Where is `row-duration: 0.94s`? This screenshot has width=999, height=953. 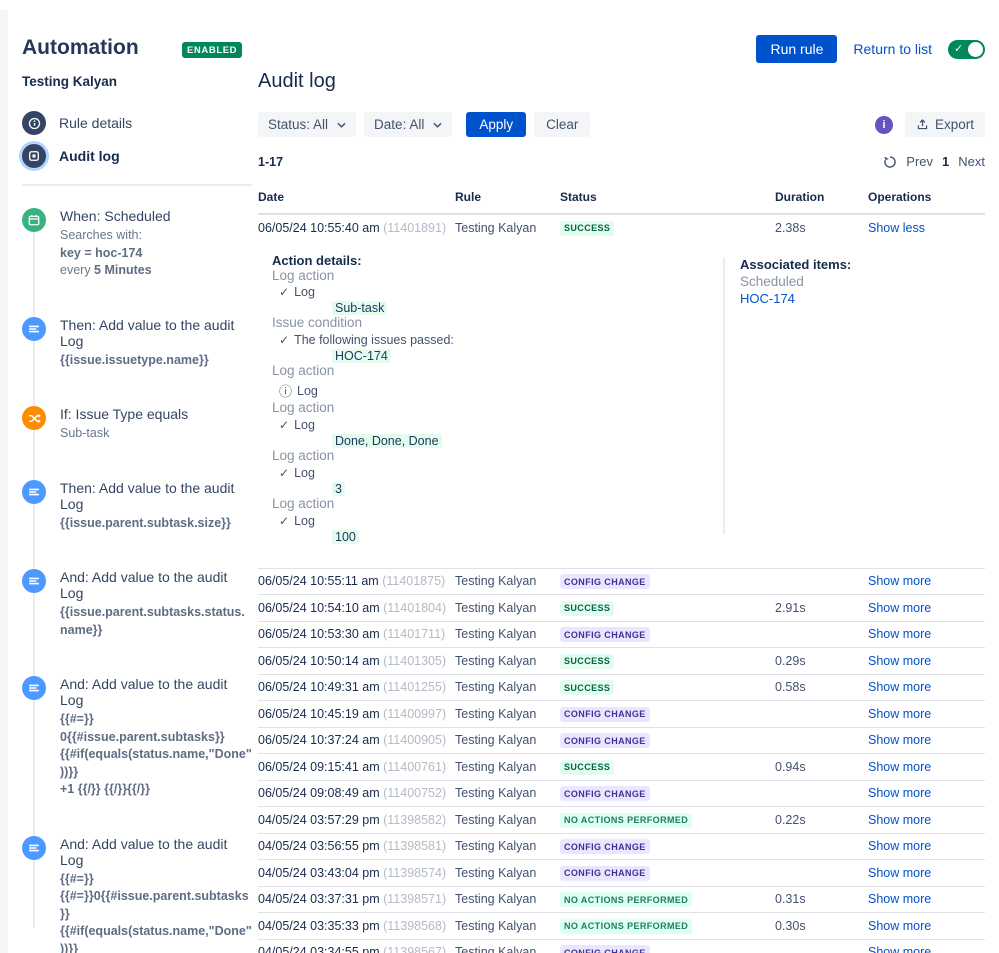 row-duration: 0.94s is located at coordinates (790, 766).